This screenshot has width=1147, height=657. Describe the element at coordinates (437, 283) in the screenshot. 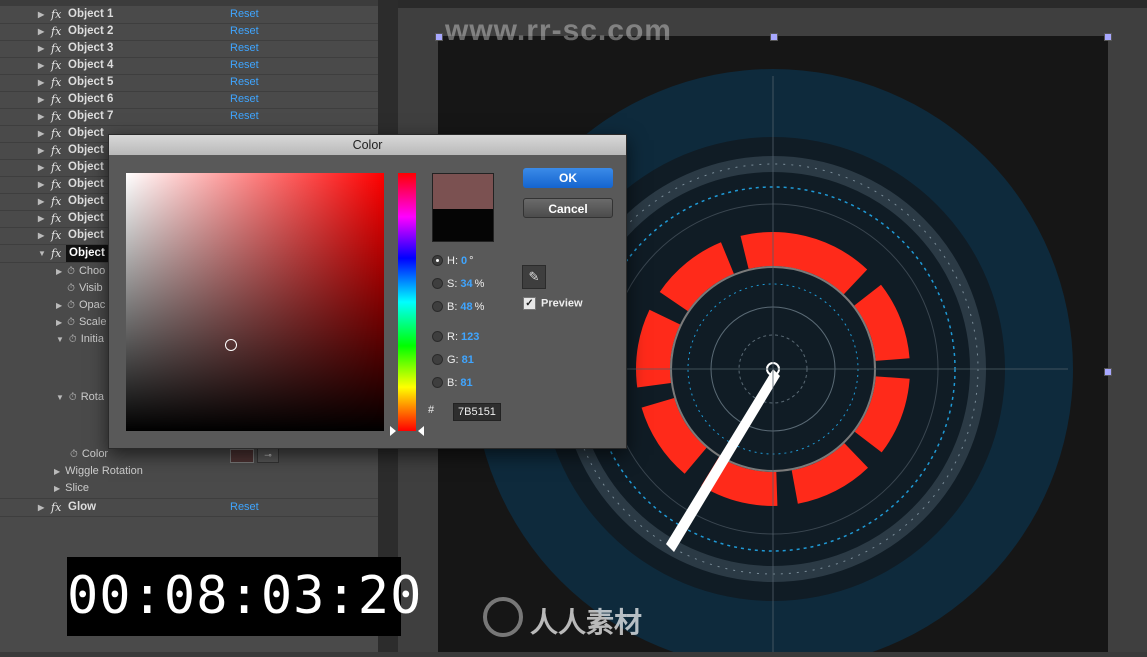

I see `saturation-radio` at that location.